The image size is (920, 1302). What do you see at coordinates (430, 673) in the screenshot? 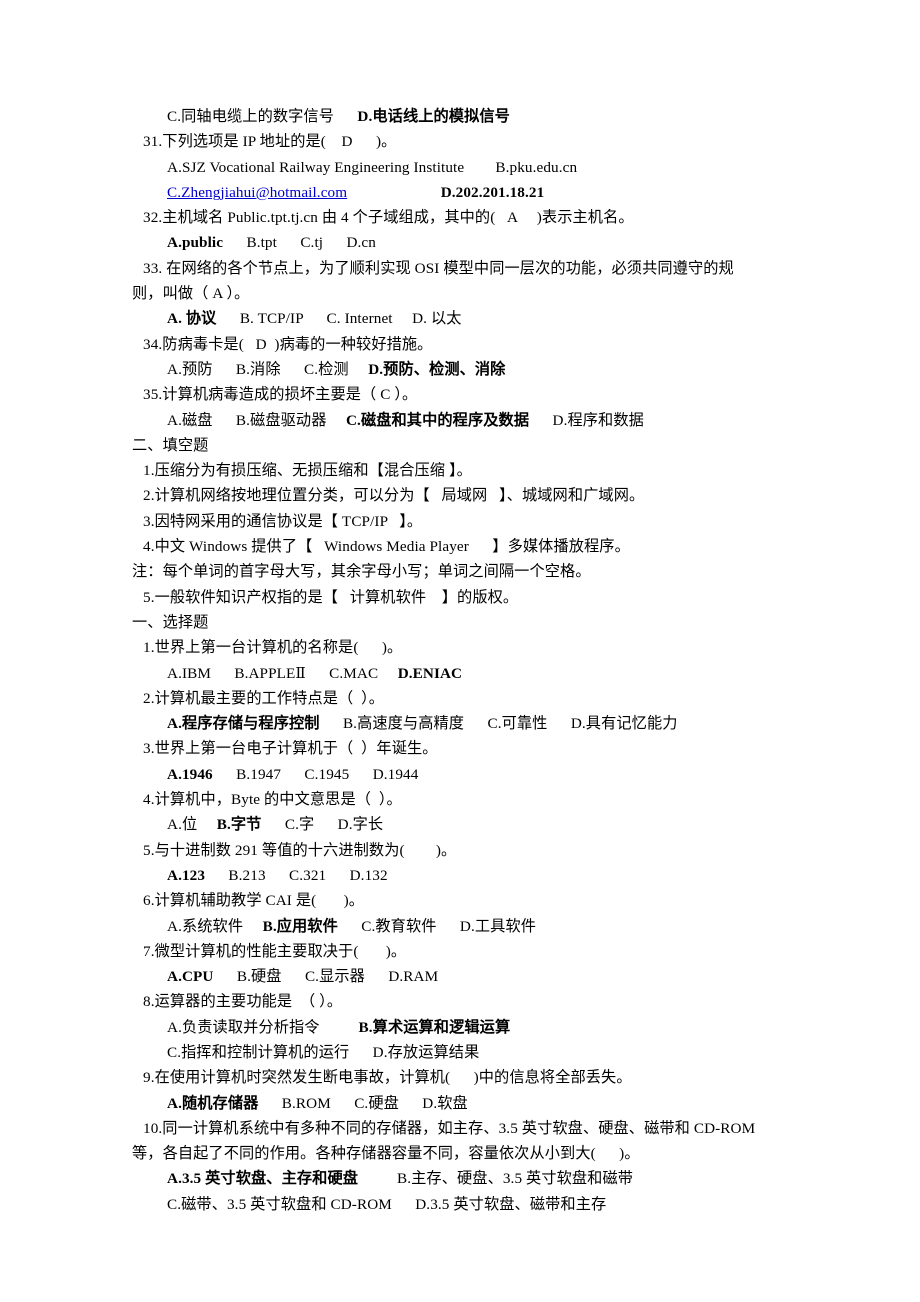
I see `answer-bold-run: D.ENIAC` at bounding box center [430, 673].